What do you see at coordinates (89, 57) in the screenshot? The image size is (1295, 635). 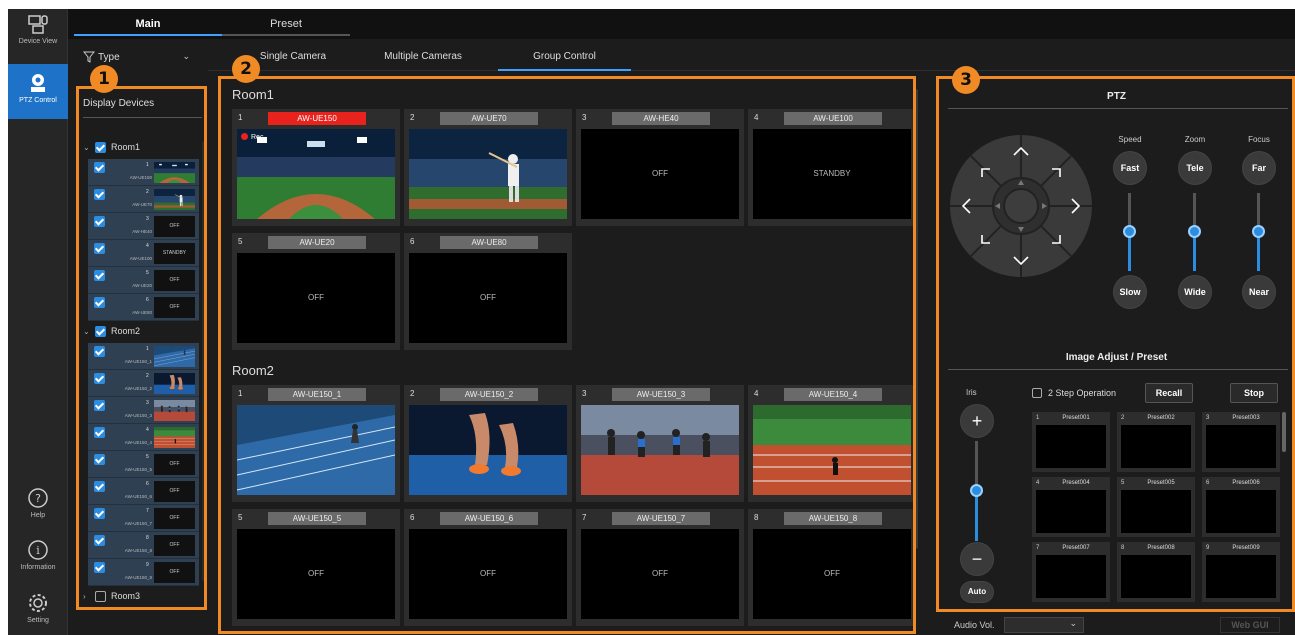 I see `filter-icon` at bounding box center [89, 57].